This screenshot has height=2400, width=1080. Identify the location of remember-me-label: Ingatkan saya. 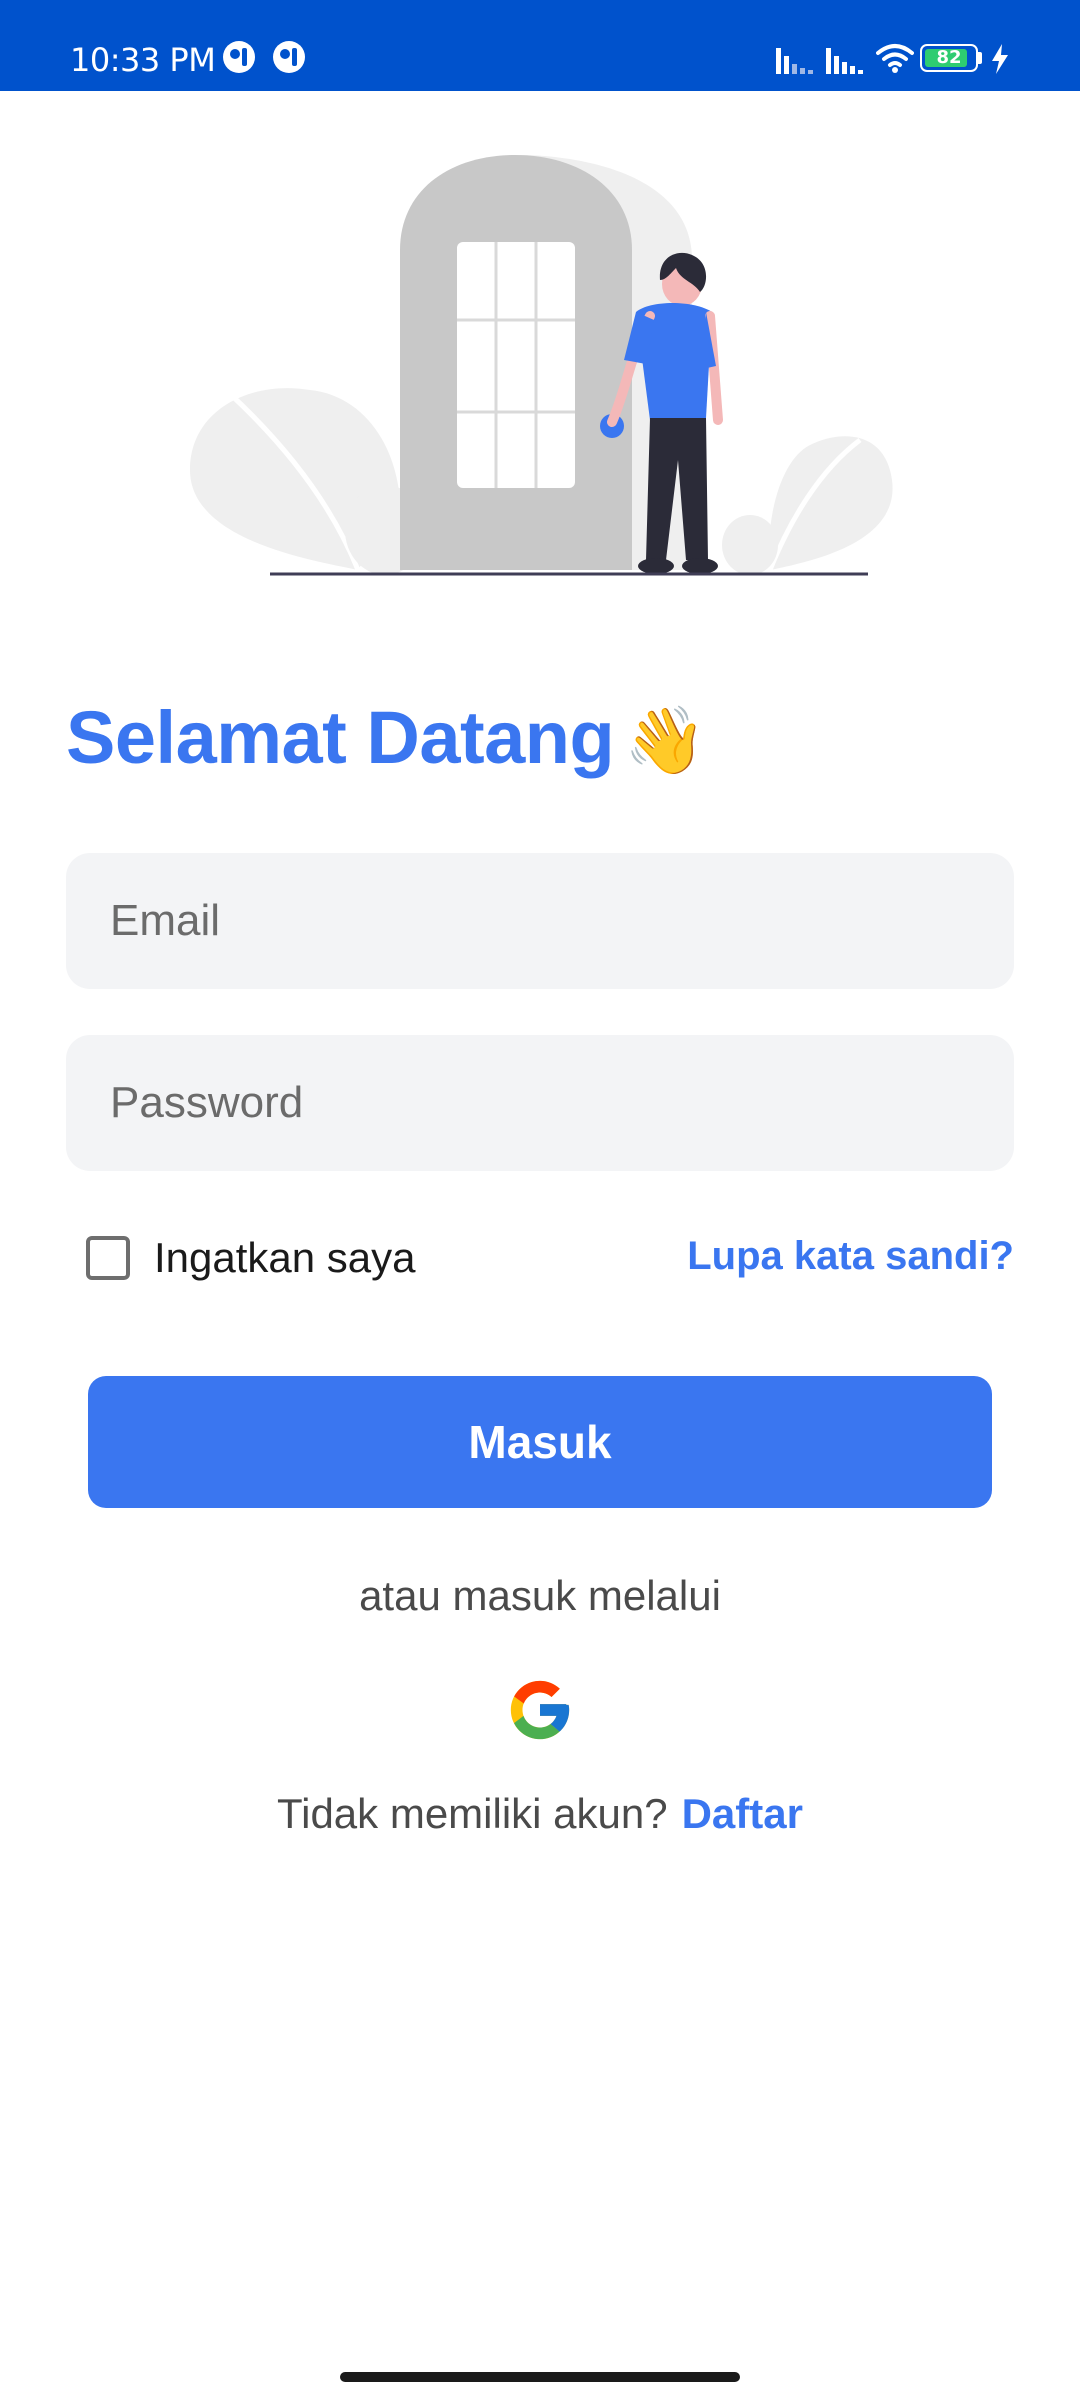
(285, 1258).